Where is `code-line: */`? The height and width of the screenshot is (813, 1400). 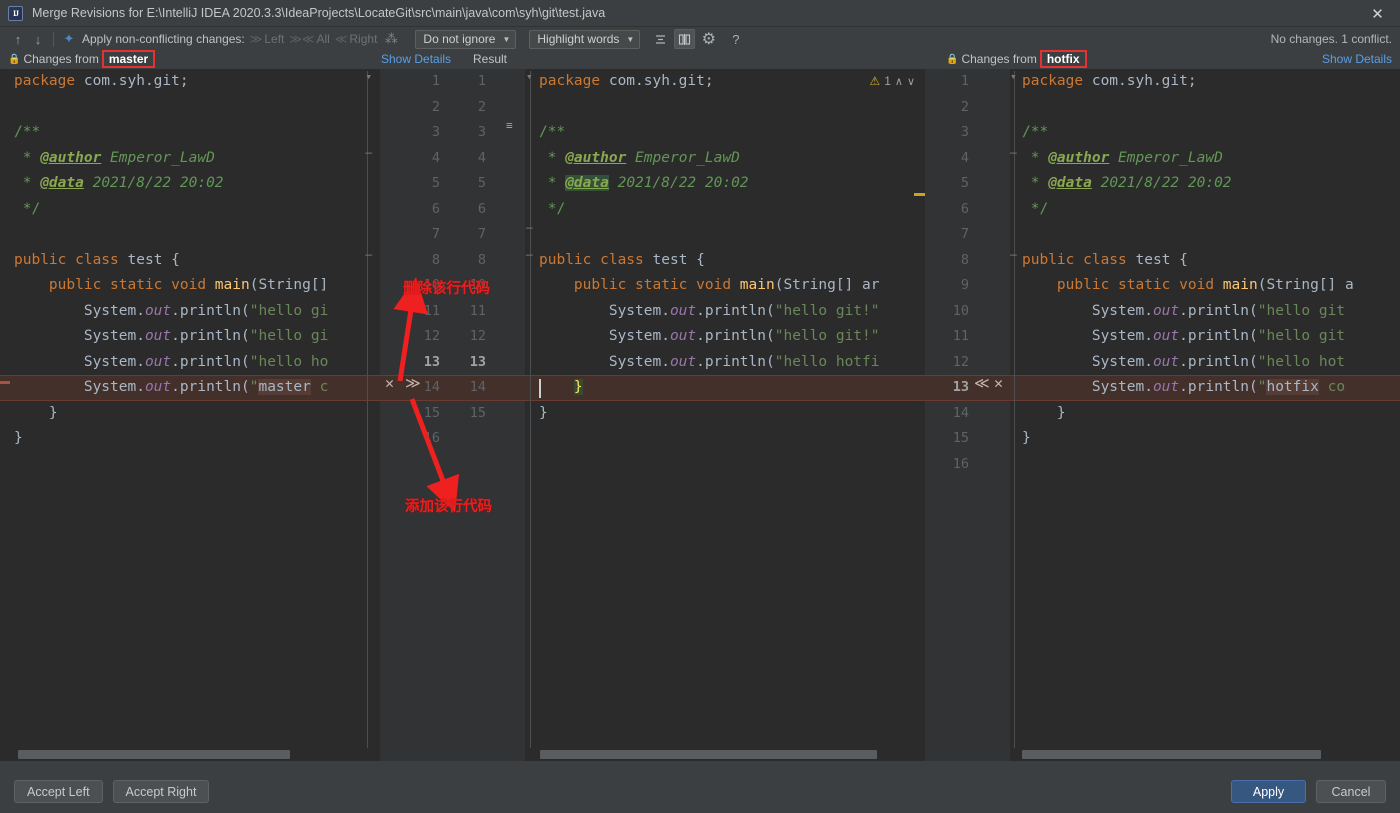 code-line: */ is located at coordinates (709, 210).